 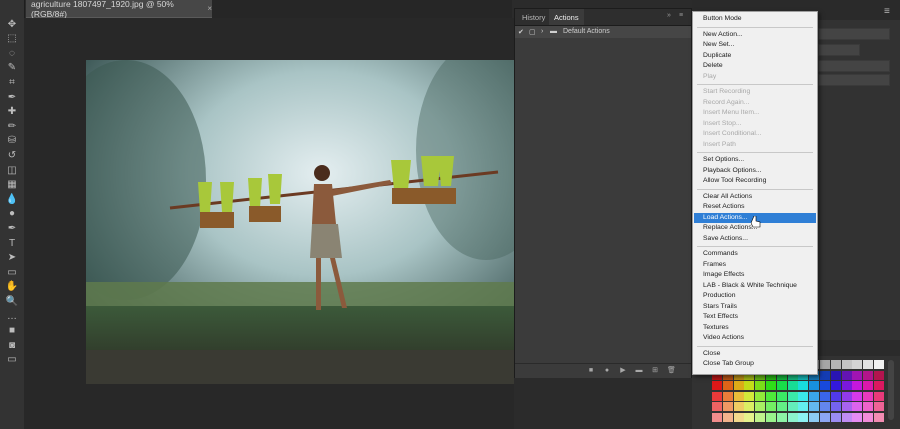 What do you see at coordinates (12, 39) in the screenshot?
I see `marquee-tool-icon: ⬚` at bounding box center [12, 39].